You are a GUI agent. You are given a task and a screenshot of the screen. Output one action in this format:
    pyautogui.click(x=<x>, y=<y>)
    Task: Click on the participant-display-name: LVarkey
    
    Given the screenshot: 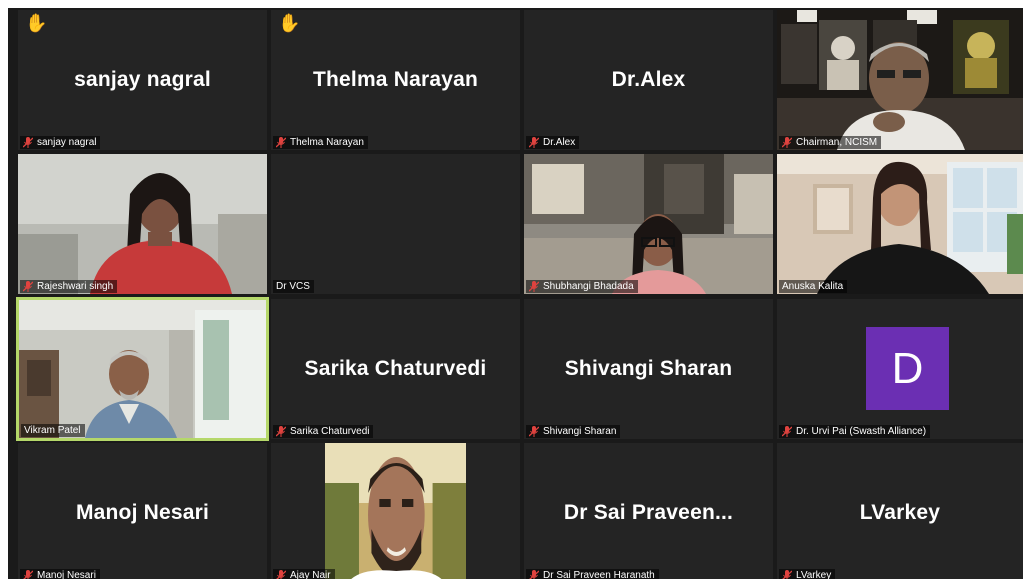 What is the action you would take?
    pyautogui.click(x=900, y=512)
    